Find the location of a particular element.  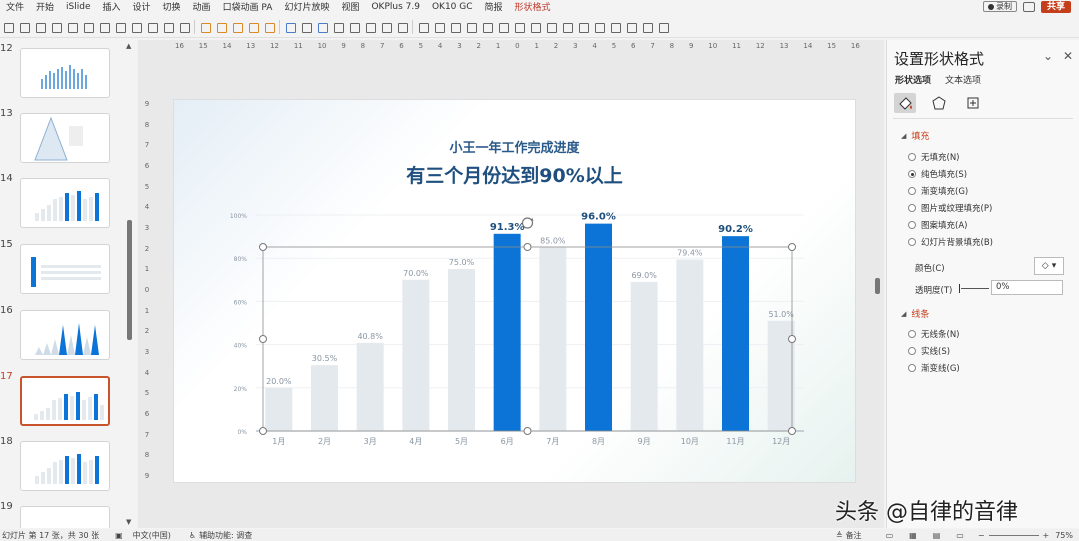

tab-shape-options: 形状选项 is located at coordinates (913, 79).